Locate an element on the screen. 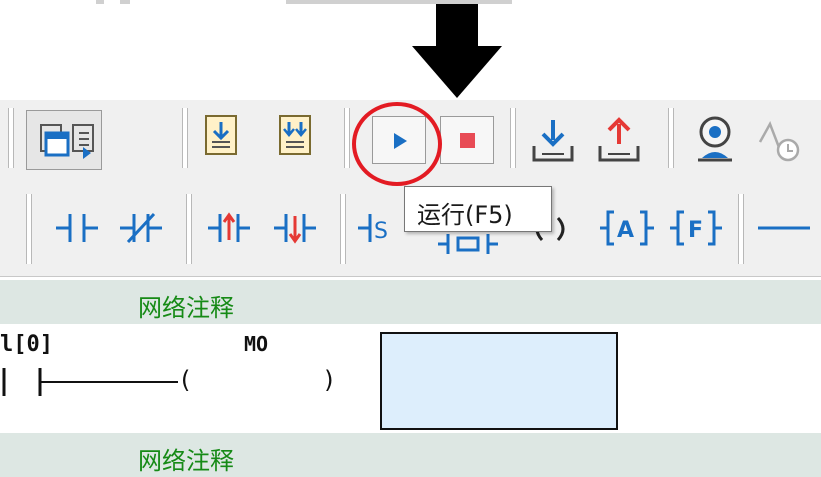  download-all-doc-button is located at coordinates (296, 136).